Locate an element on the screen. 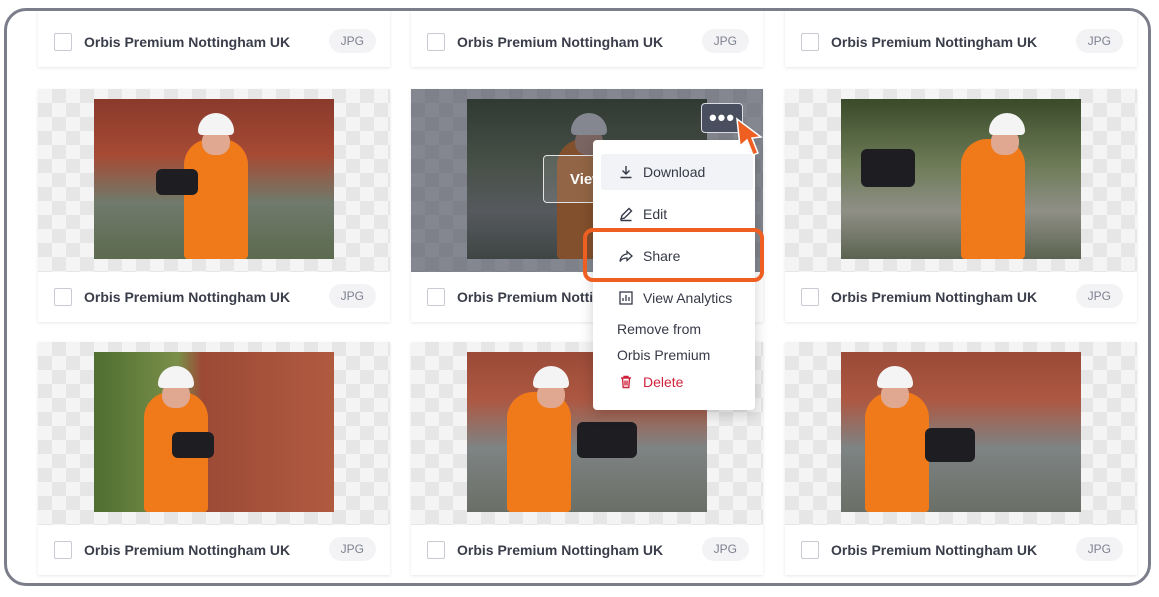 Image resolution: width=1159 pixels, height=597 pixels. pointer-arrow-icon is located at coordinates (749, 136).